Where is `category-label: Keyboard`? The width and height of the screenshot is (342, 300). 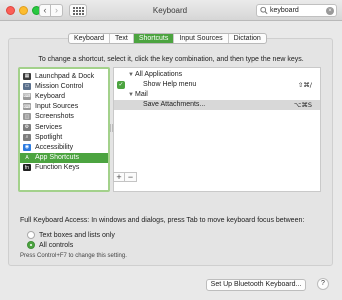
category-label: Keyboard is located at coordinates (50, 96).